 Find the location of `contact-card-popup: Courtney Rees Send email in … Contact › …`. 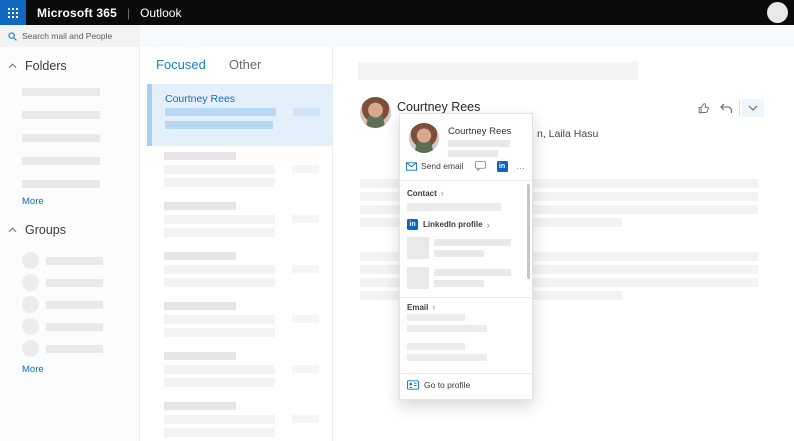

contact-card-popup: Courtney Rees Send email in … Contact › … is located at coordinates (466, 256).